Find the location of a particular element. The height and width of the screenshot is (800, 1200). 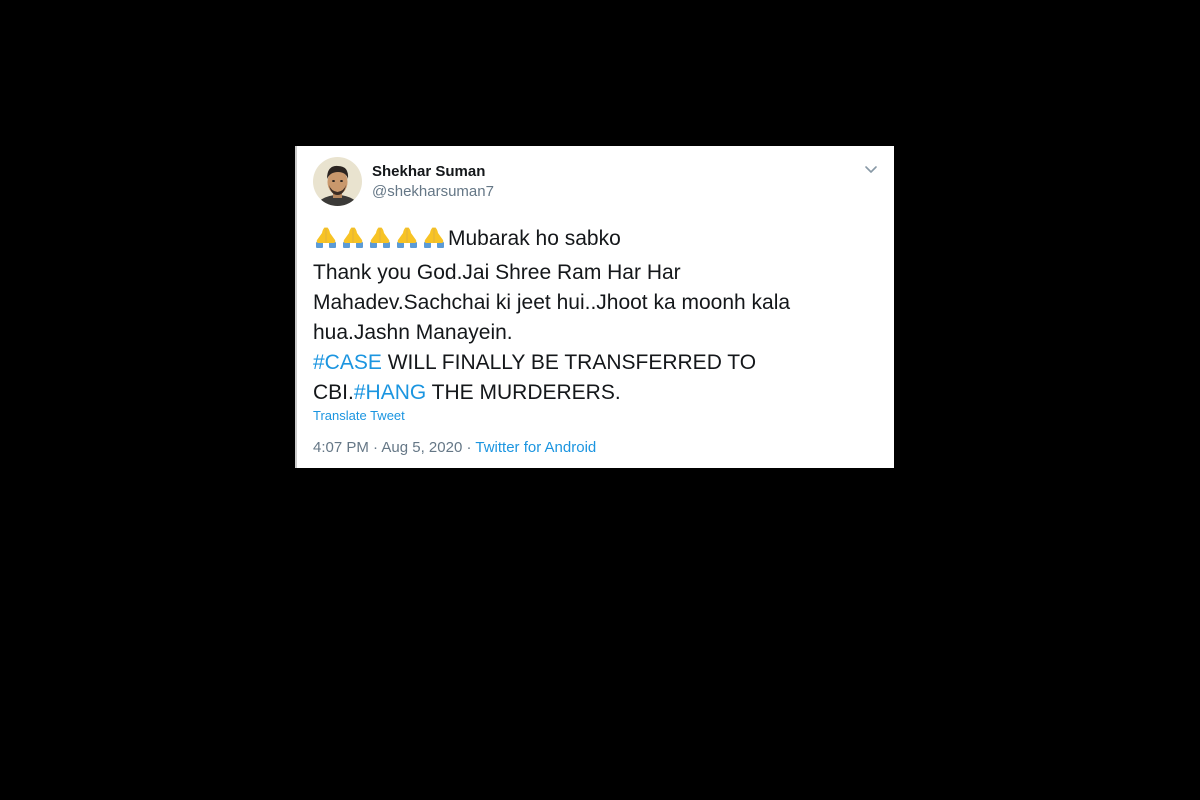

tweet-text-greeting: Mubarak ho sabko is located at coordinates (534, 238).